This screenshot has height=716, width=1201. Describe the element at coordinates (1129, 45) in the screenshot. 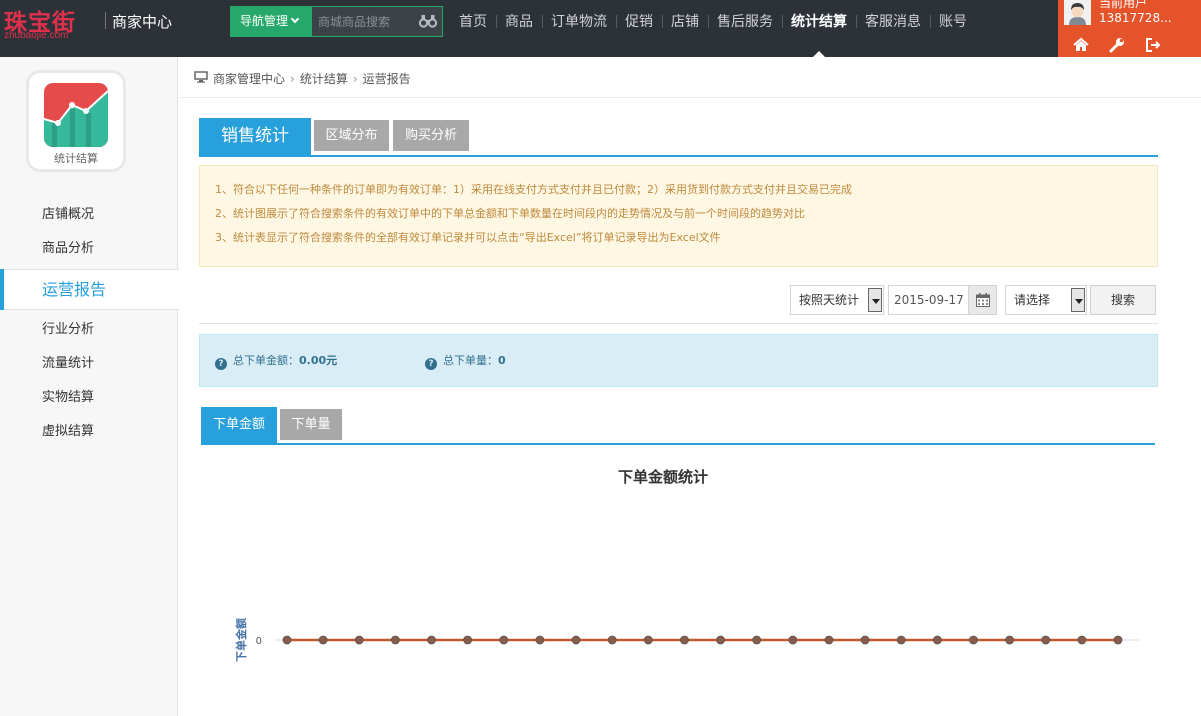

I see `user-quick-links` at that location.